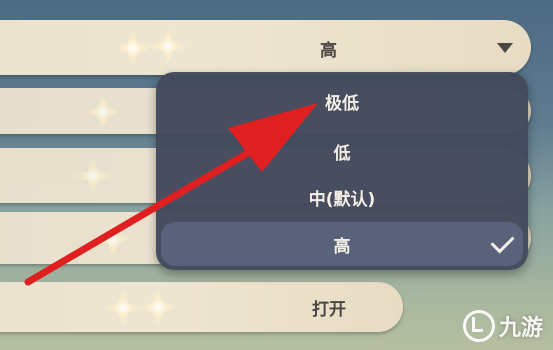 Image resolution: width=553 pixels, height=350 pixels. I want to click on dropdown-option-medium-default: 中(默认), so click(342, 197).